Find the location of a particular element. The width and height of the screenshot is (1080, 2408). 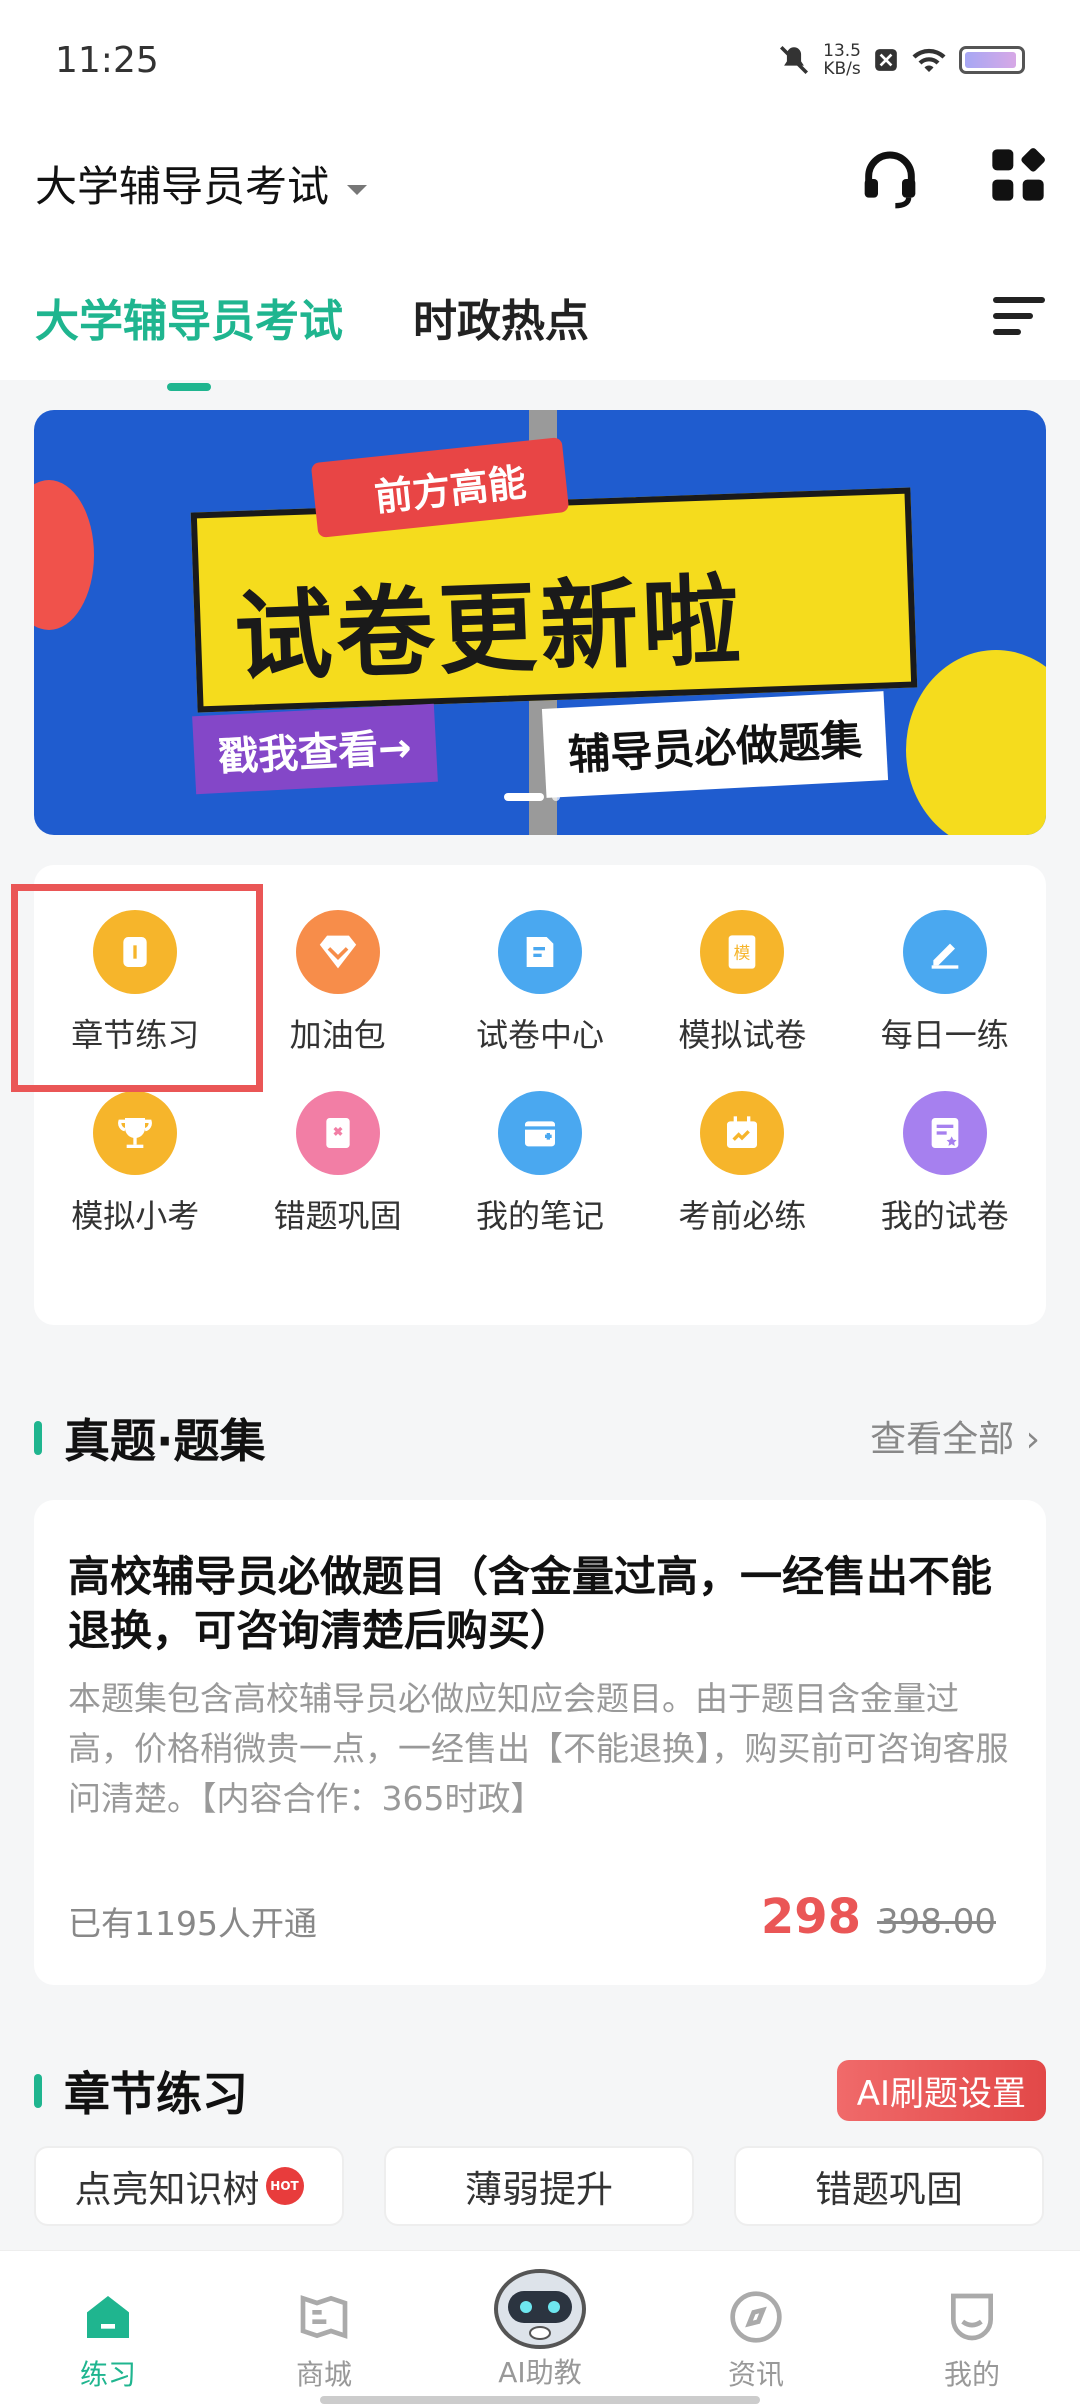

home-icon is located at coordinates (108, 2317).